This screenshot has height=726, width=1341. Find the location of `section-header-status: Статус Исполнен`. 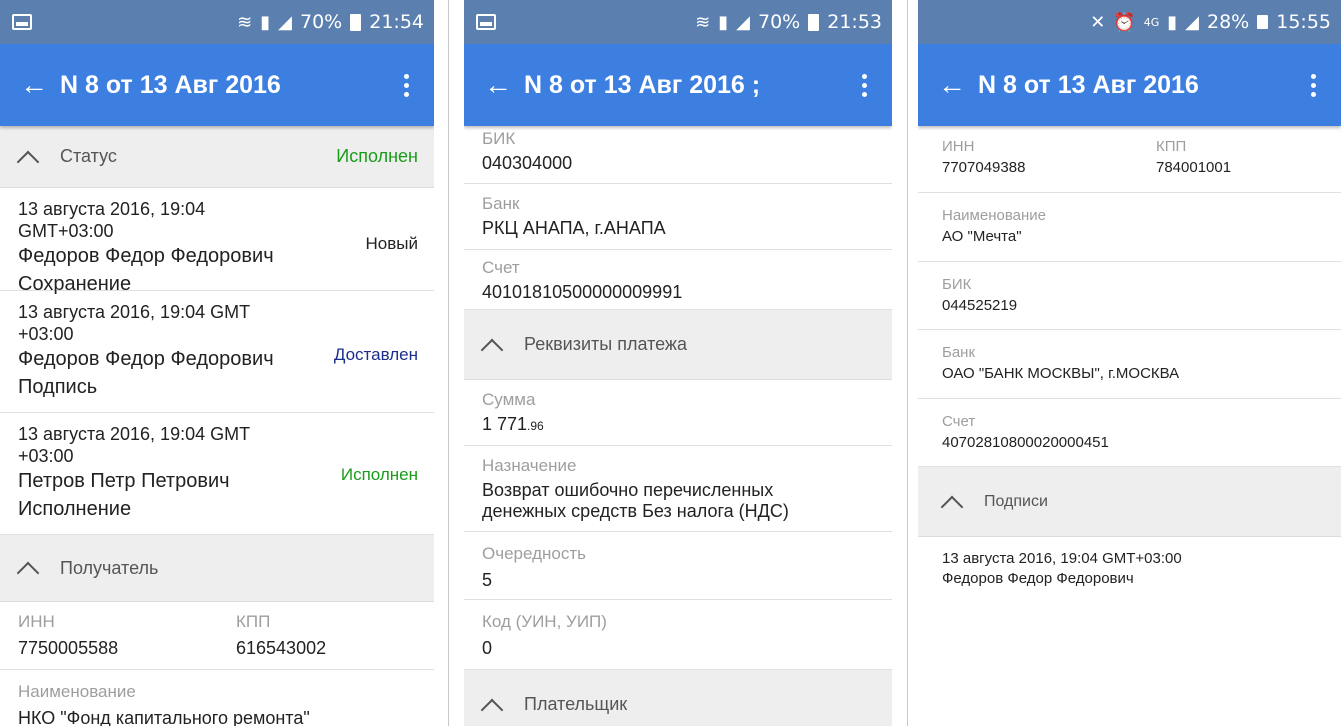

section-header-status: Статус Исполнен is located at coordinates (217, 157).